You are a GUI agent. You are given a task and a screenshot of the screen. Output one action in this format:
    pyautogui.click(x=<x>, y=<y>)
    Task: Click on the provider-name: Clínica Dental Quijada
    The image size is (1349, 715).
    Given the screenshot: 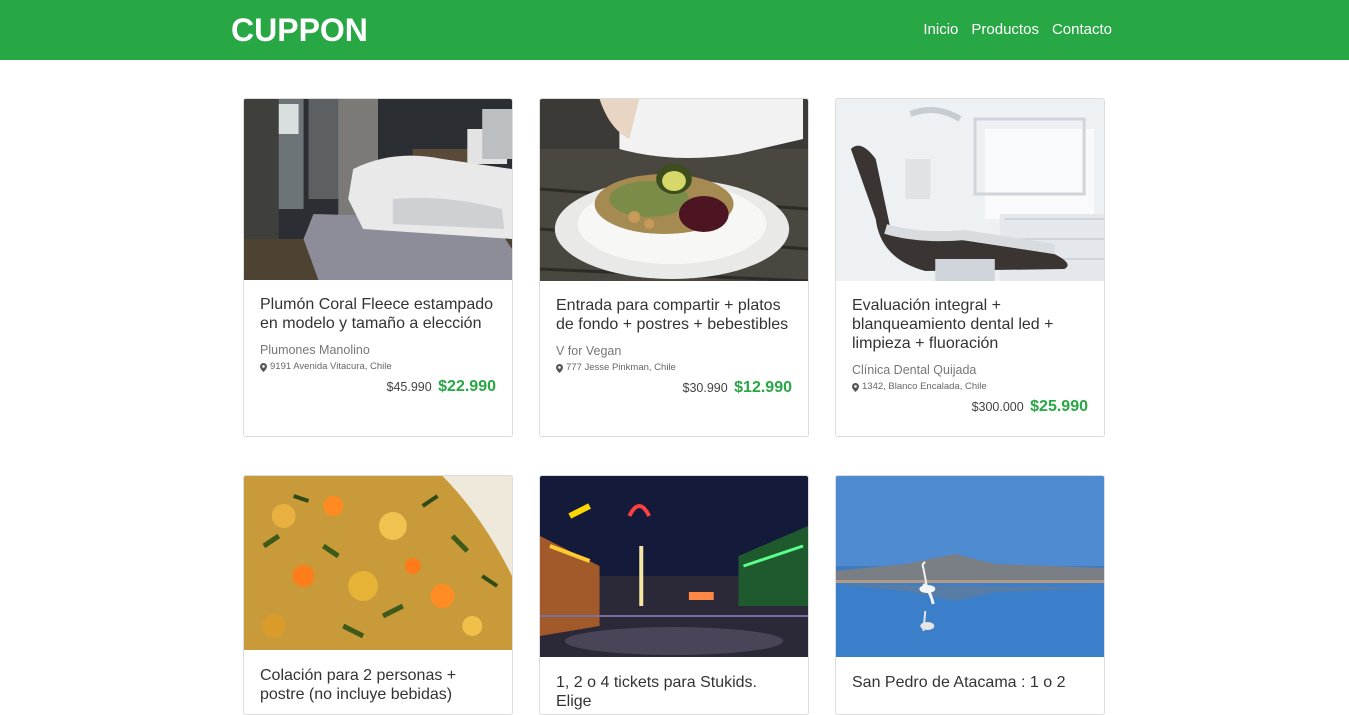 What is the action you would take?
    pyautogui.click(x=914, y=370)
    